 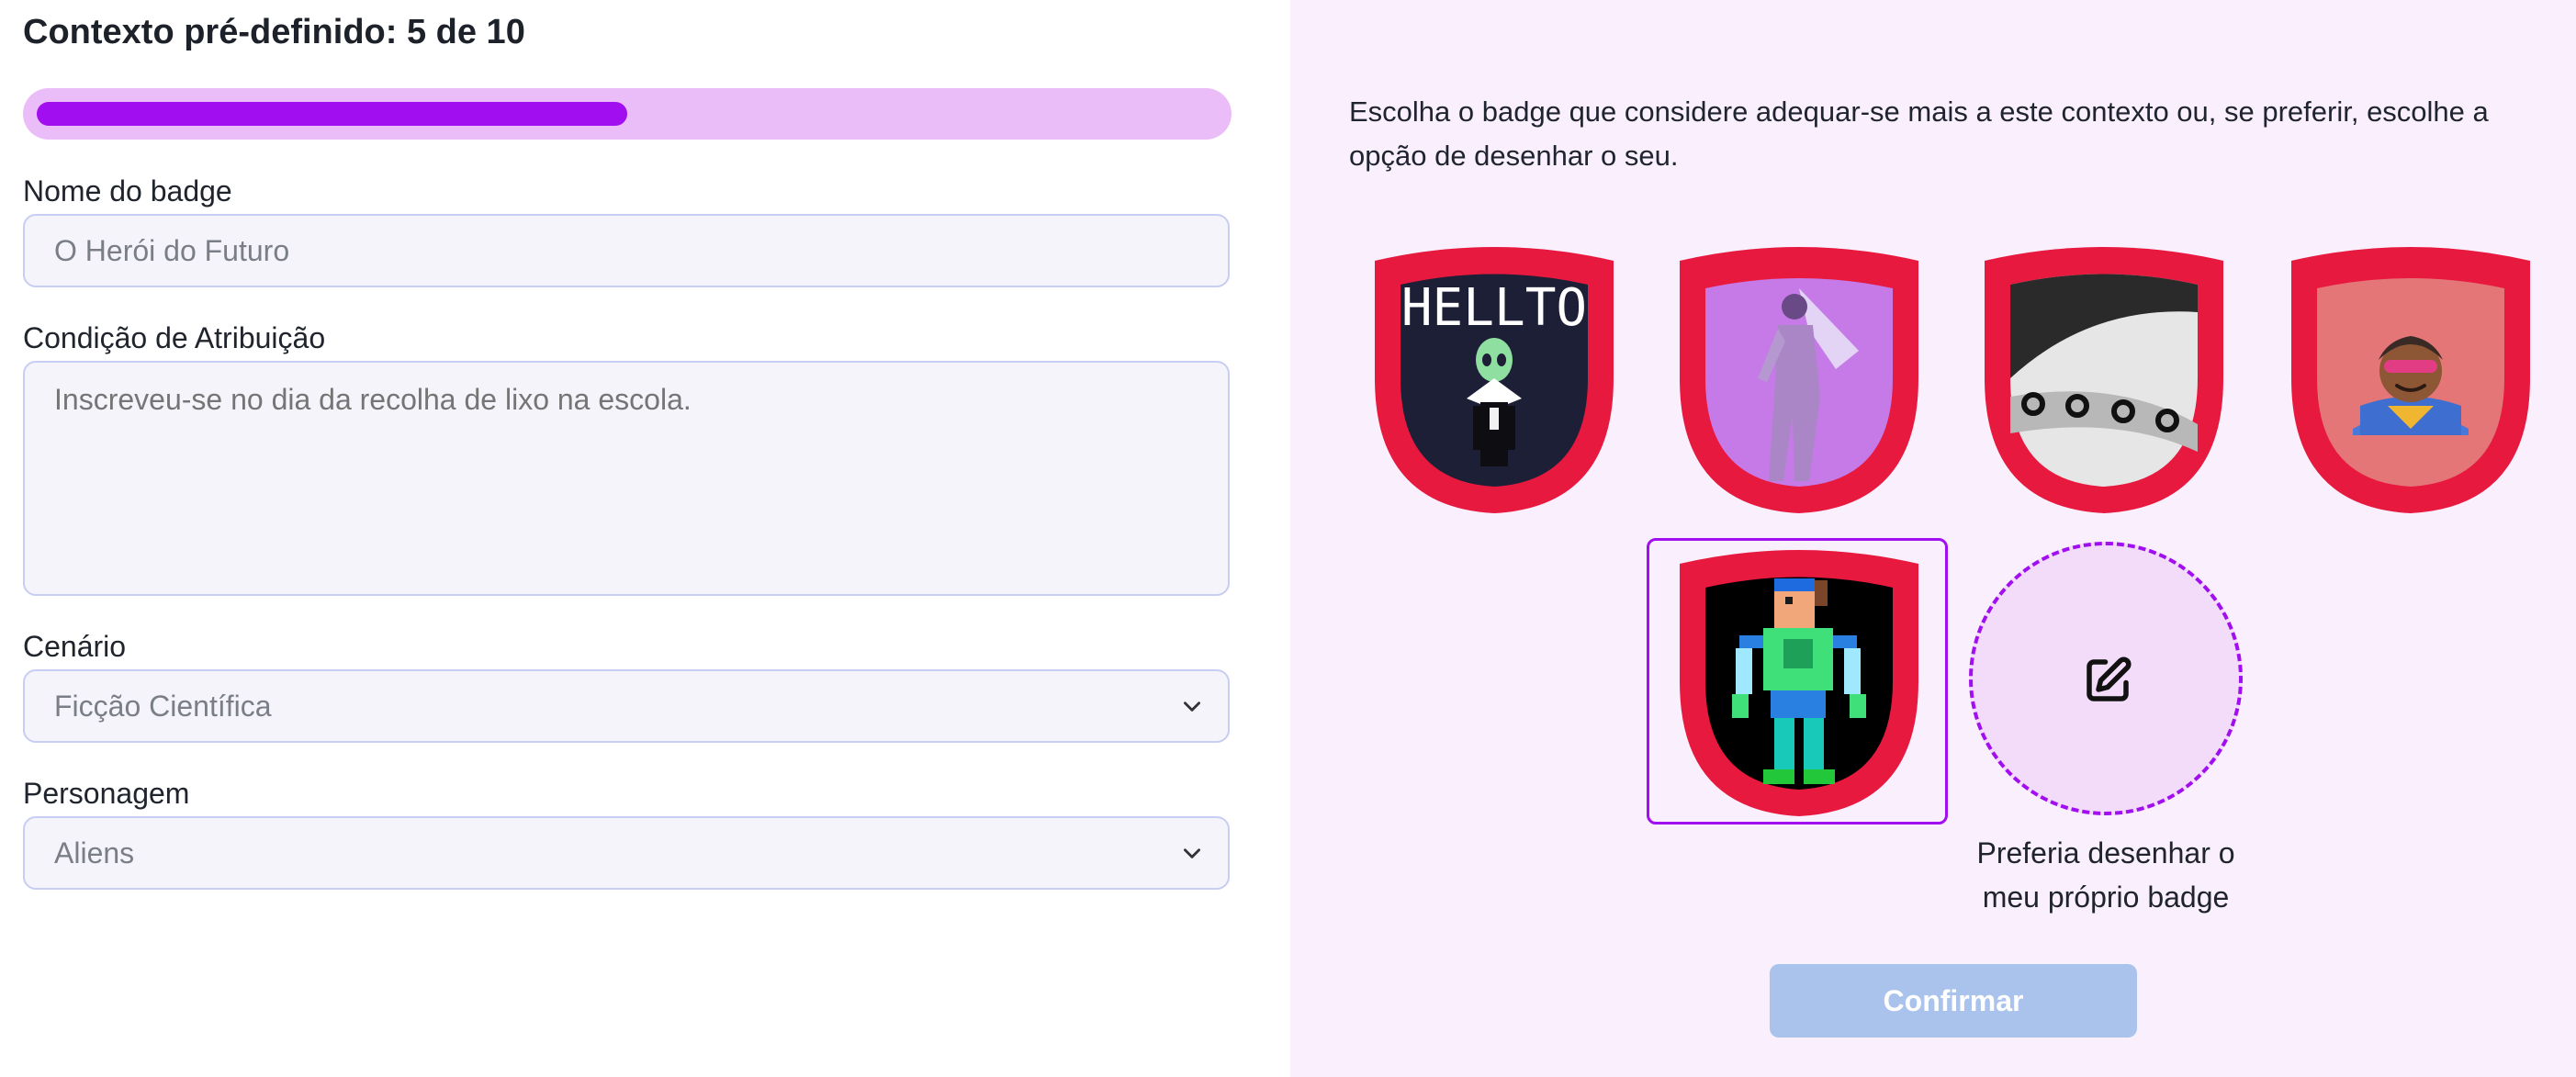 What do you see at coordinates (627, 114) in the screenshot?
I see `progress-bar` at bounding box center [627, 114].